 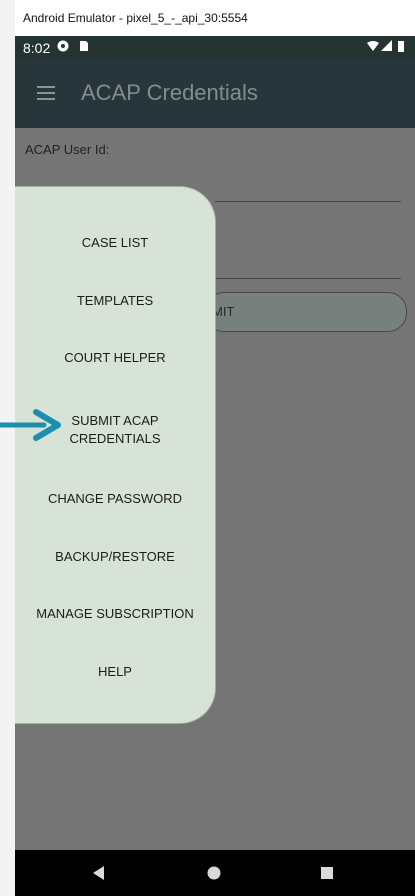 What do you see at coordinates (46, 93) in the screenshot?
I see `hamburger-menu-icon` at bounding box center [46, 93].